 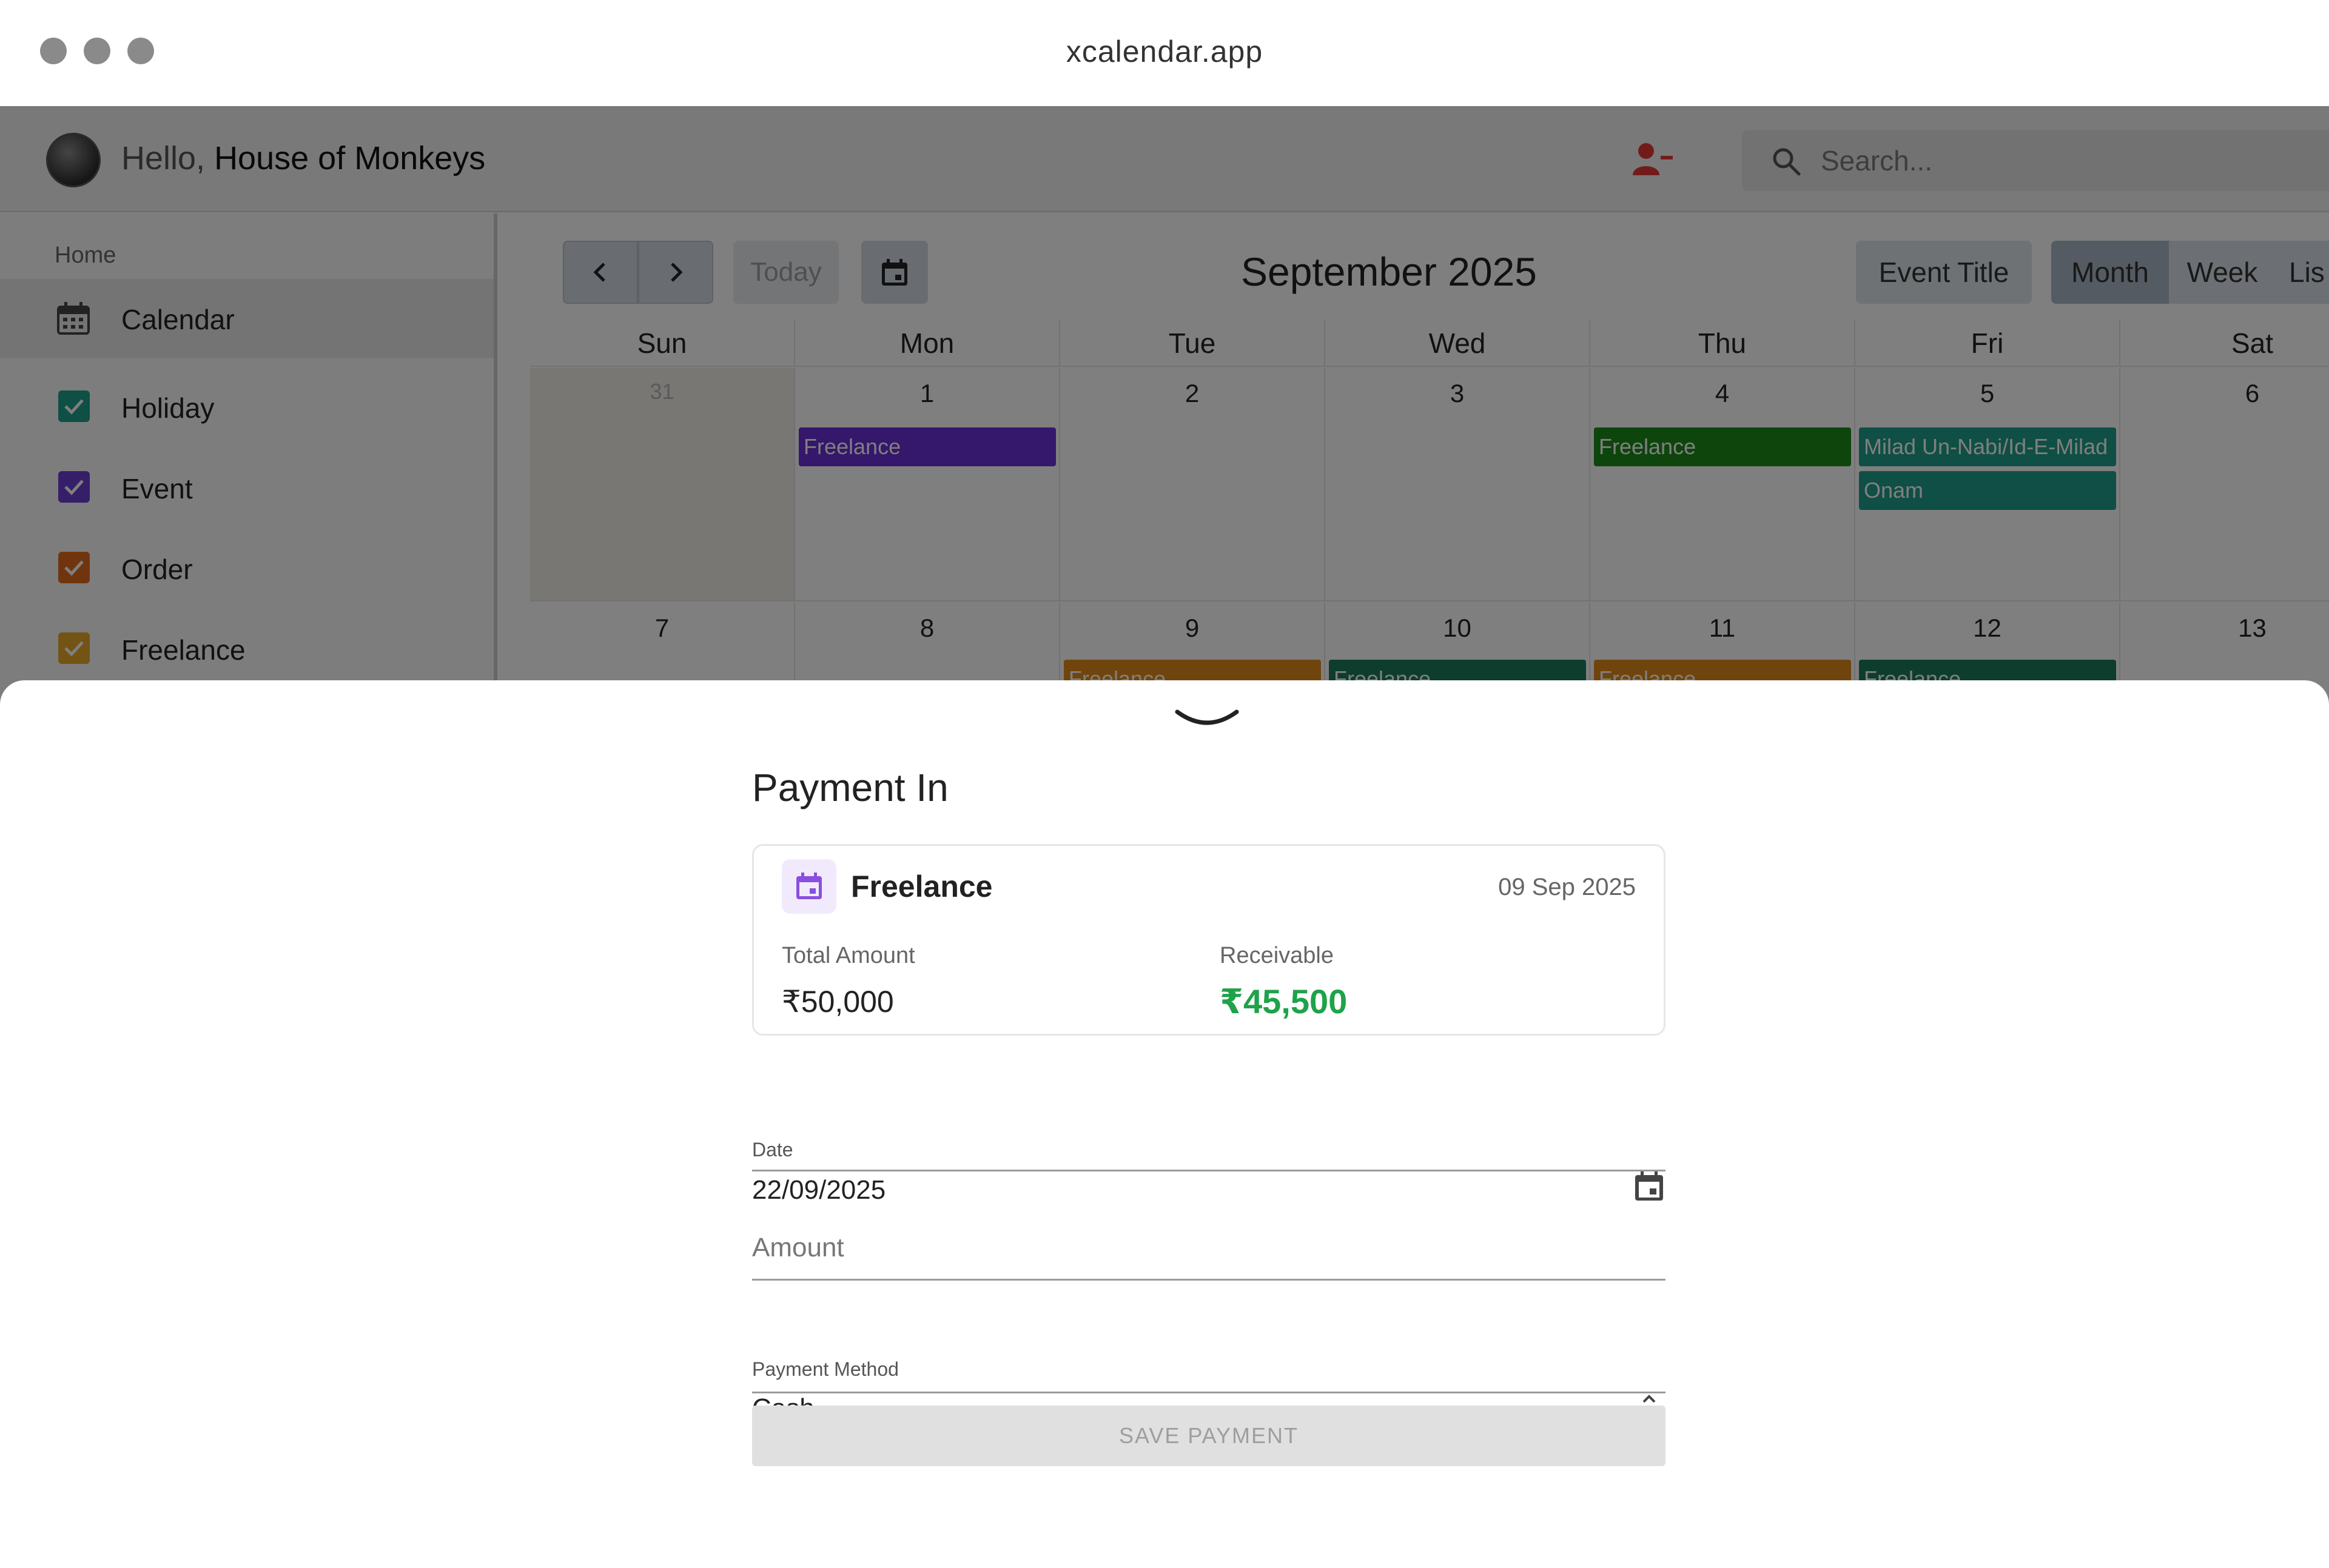 I want to click on chevron-down-icon, so click(x=1207, y=719).